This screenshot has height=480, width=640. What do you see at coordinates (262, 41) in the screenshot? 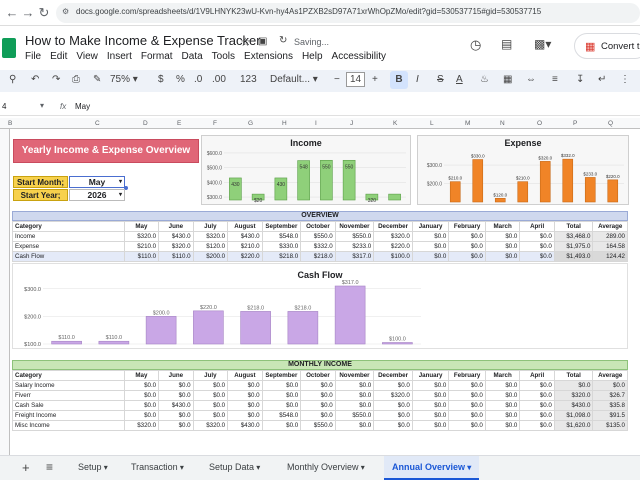
I see `move-folder-icon: ▣` at bounding box center [262, 41].